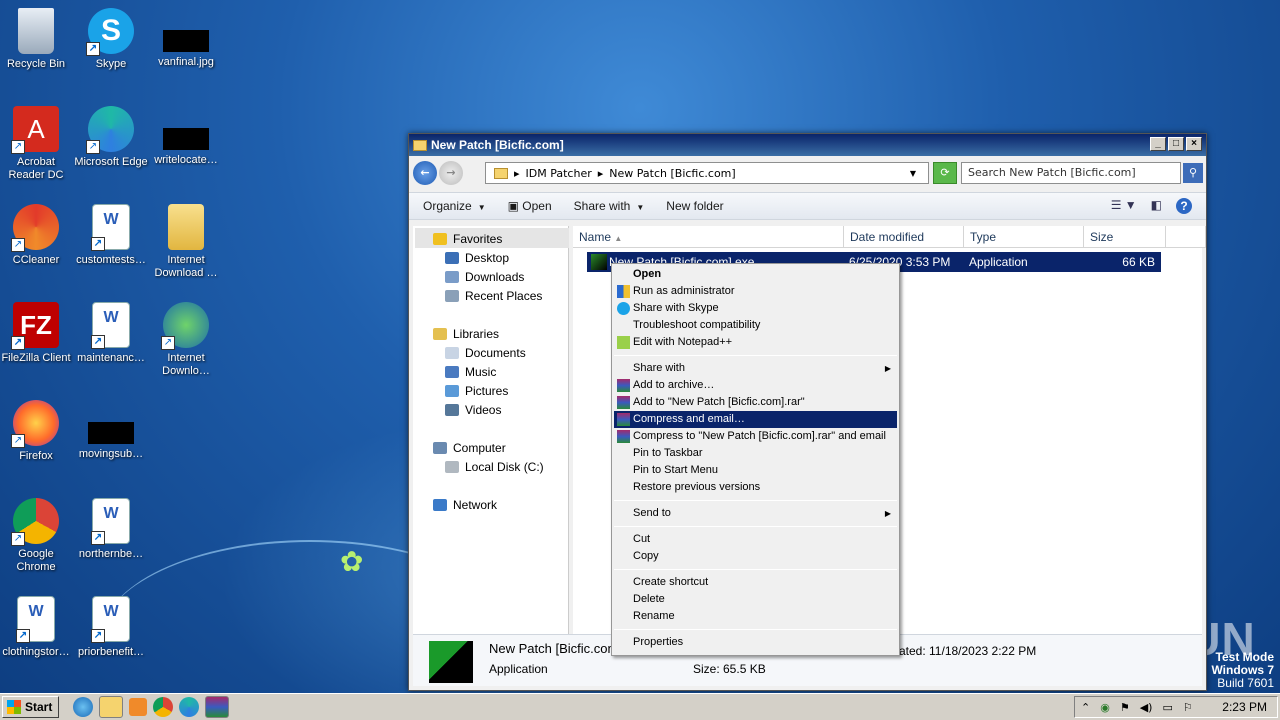  Describe the element at coordinates (189, 707) in the screenshot. I see `edge-icon` at that location.